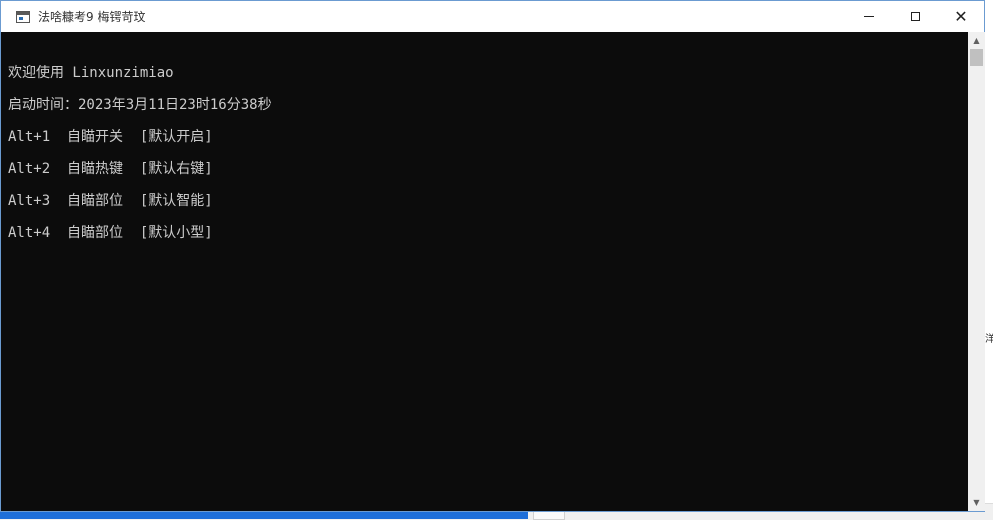  I want to click on console-line-hotkey-3: Alt+3 自瞄部位 [默认智能], so click(110, 201).